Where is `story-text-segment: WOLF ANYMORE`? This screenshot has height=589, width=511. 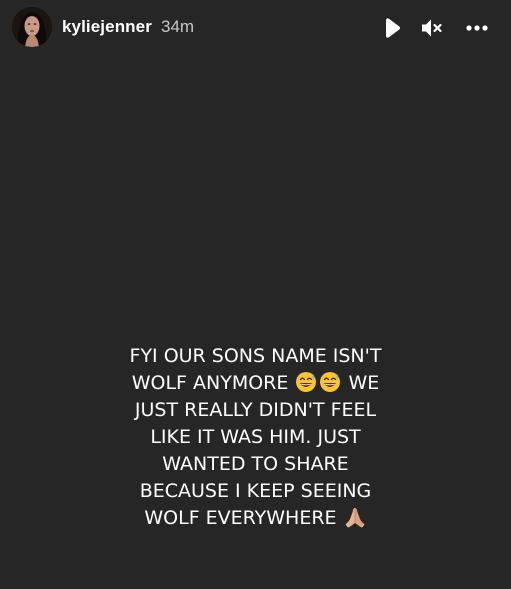 story-text-segment: WOLF ANYMORE is located at coordinates (210, 383).